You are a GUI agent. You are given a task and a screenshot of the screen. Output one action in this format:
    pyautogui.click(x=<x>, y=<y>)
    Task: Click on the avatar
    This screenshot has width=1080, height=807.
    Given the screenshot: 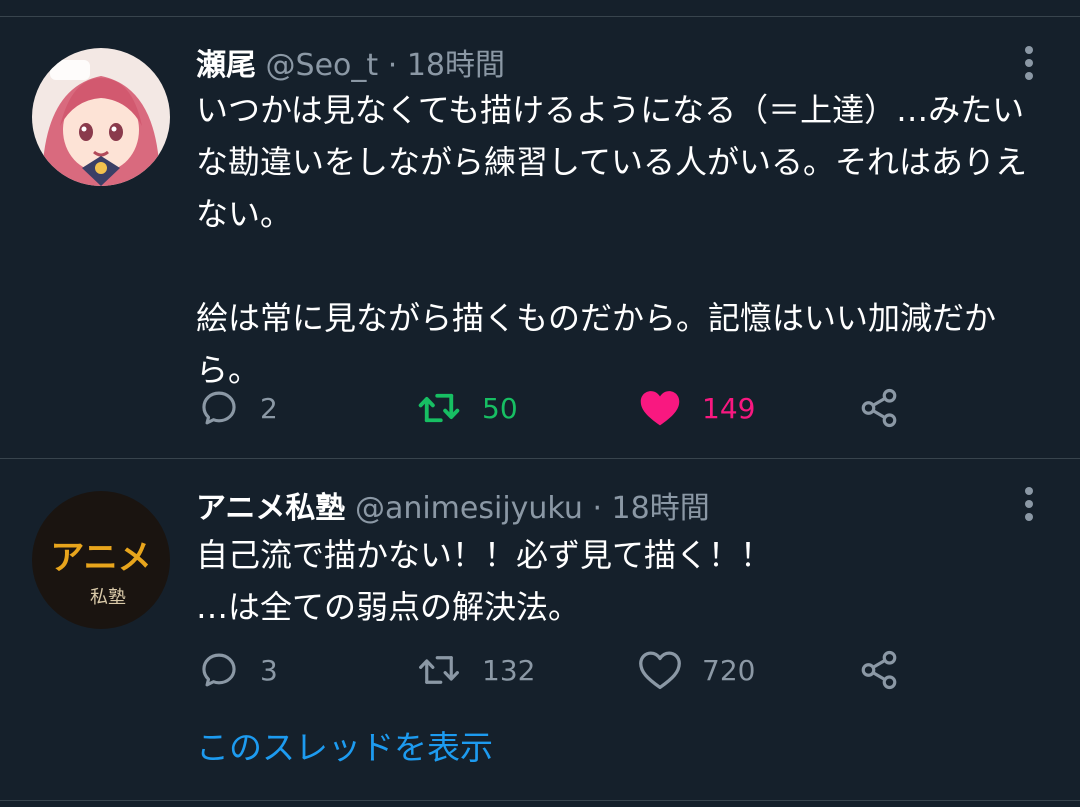 What is the action you would take?
    pyautogui.click(x=101, y=117)
    